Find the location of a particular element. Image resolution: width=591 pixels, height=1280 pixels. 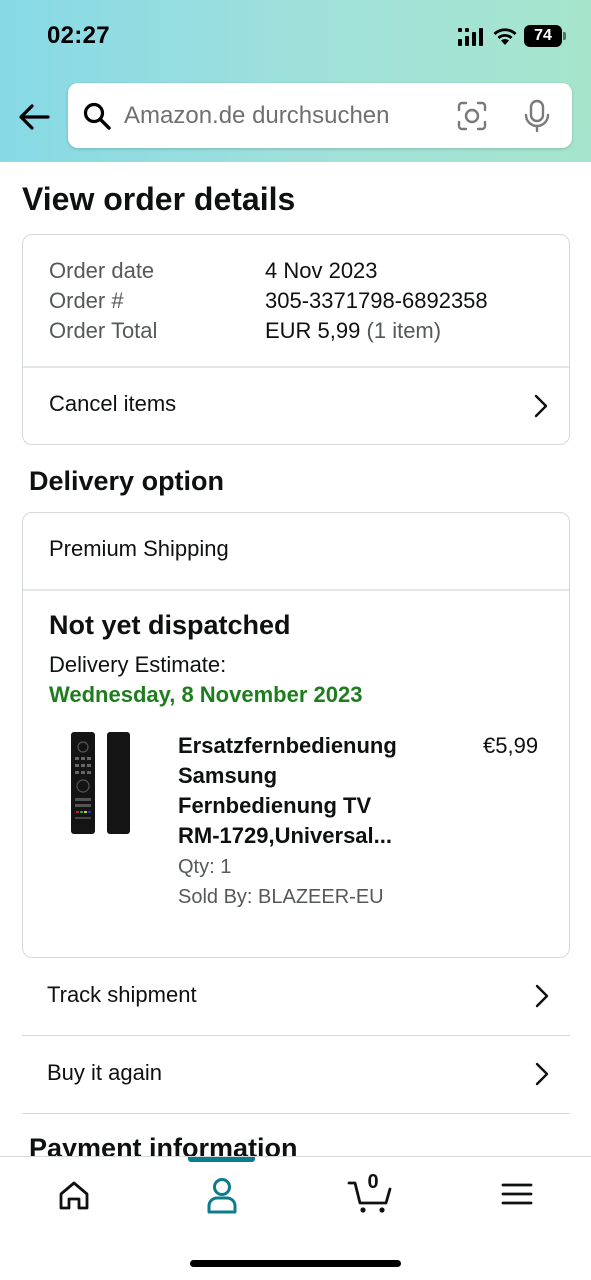

battery-level: 74 is located at coordinates (543, 35).